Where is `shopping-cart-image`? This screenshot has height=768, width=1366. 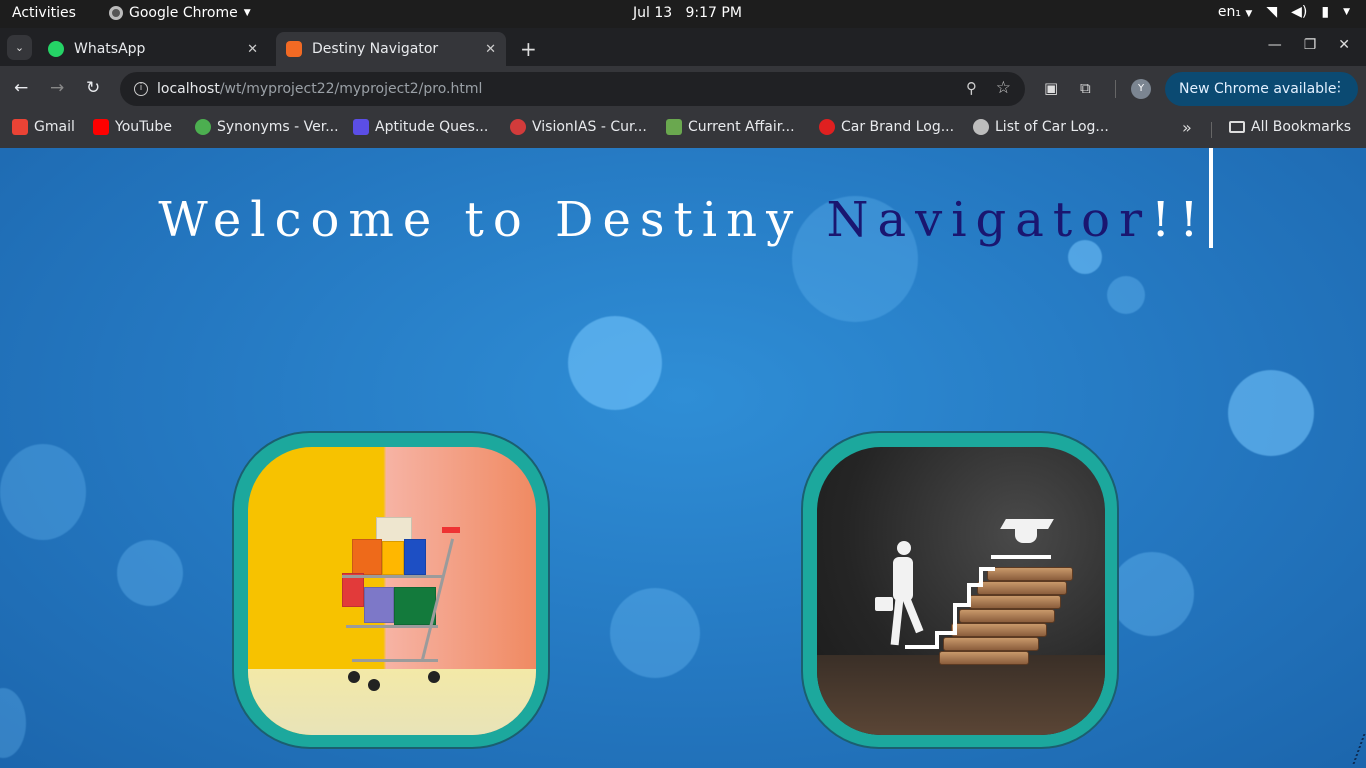
shopping-cart-image is located at coordinates (392, 591).